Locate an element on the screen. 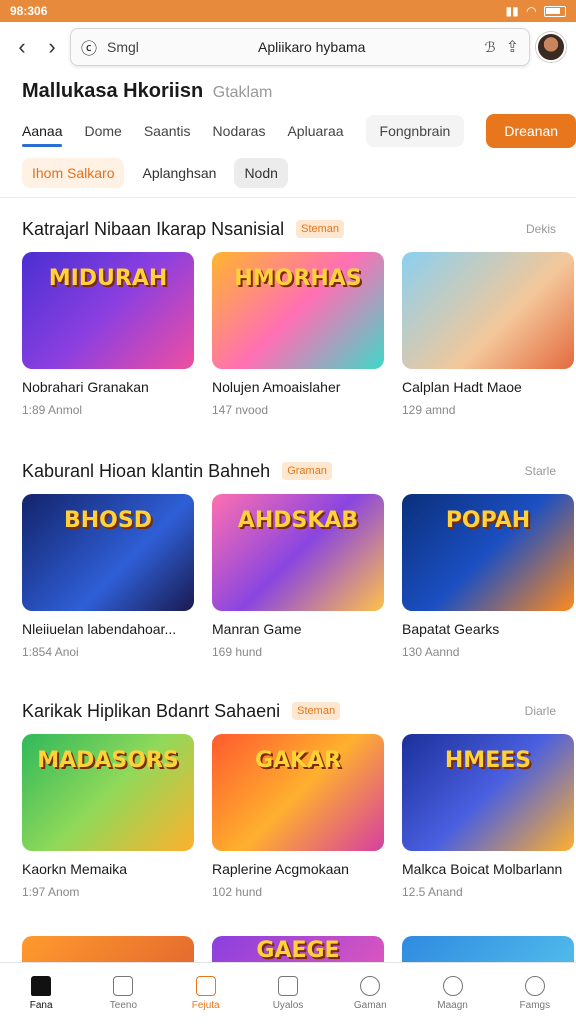 This screenshot has width=576, height=1024. game-thumbnail: POPAH is located at coordinates (488, 552).